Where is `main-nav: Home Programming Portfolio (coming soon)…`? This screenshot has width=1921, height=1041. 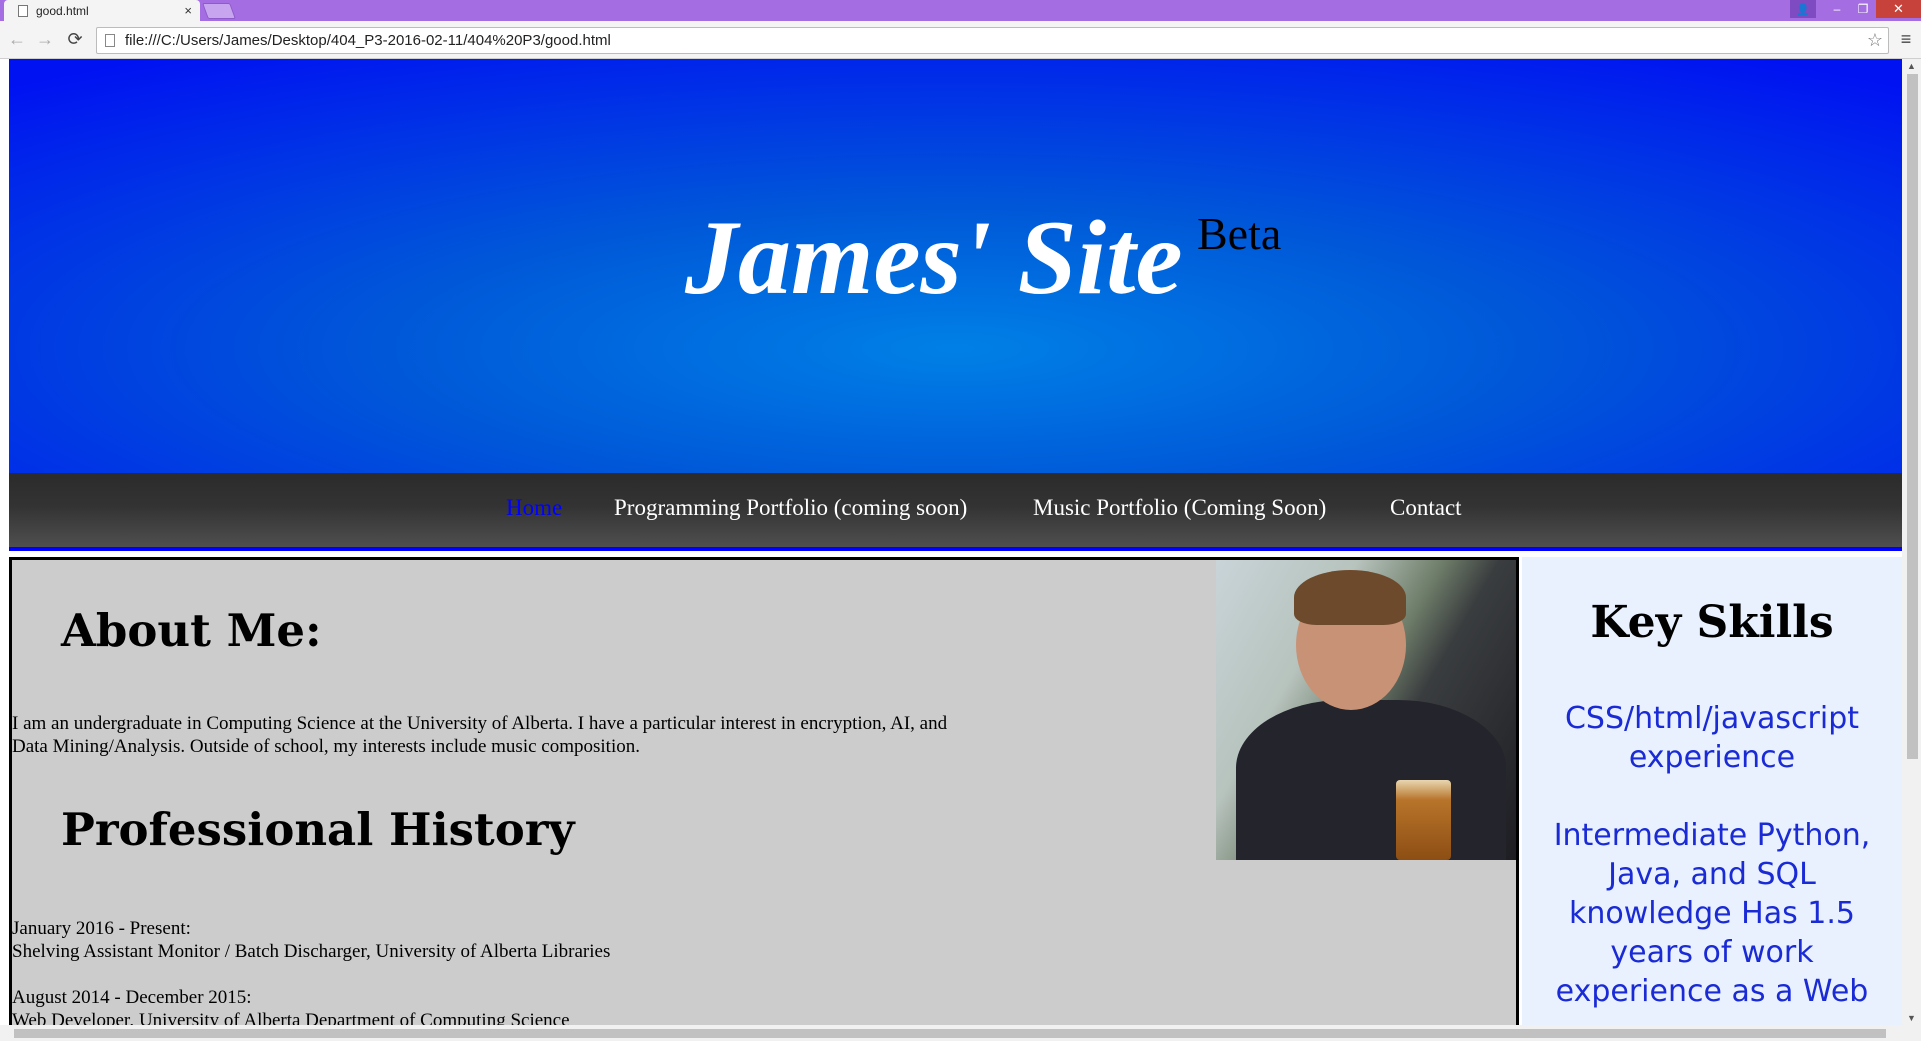 main-nav: Home Programming Portfolio (coming soon)… is located at coordinates (955, 512).